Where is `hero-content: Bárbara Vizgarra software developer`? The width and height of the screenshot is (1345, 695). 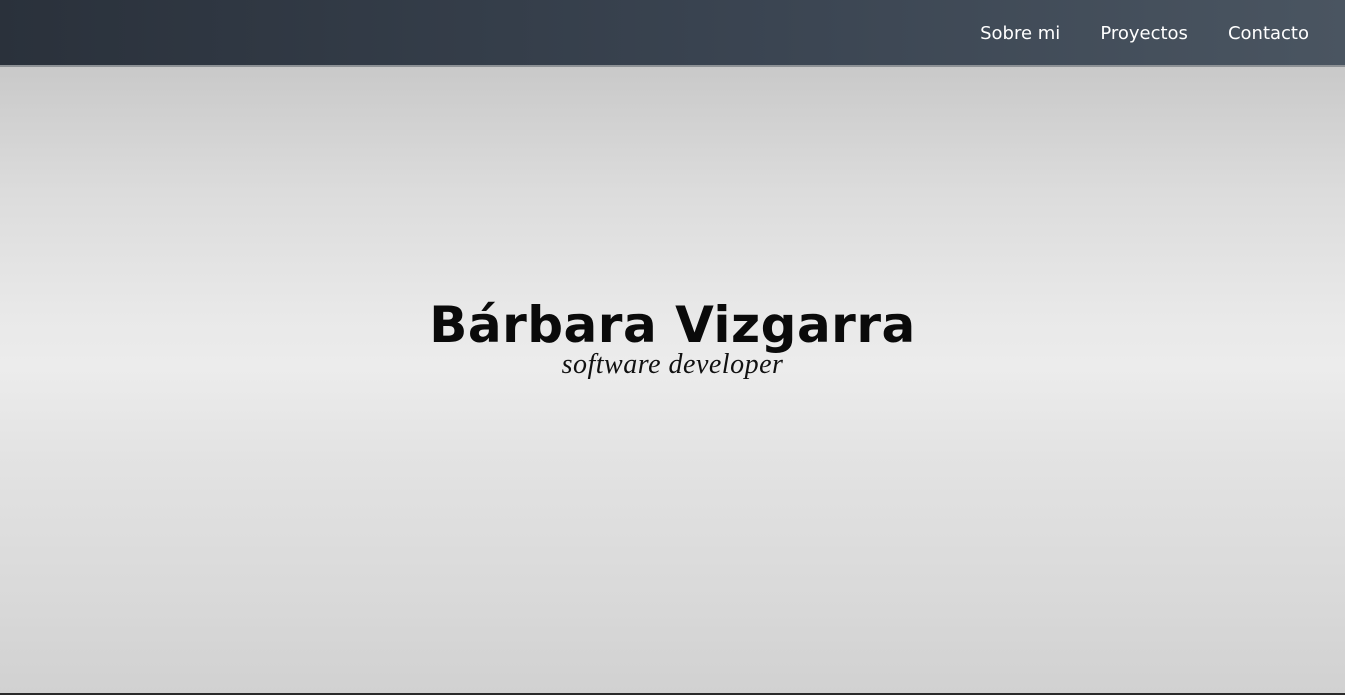 hero-content: Bárbara Vizgarra software developer is located at coordinates (672, 338).